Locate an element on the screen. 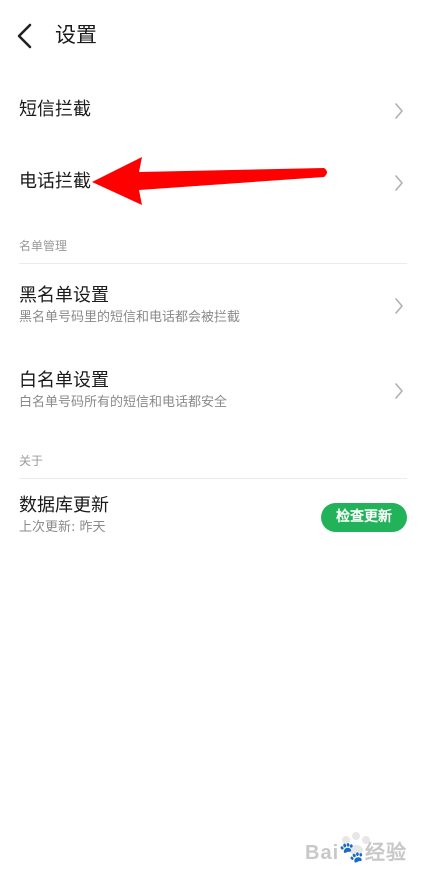 The width and height of the screenshot is (422, 881). watermark-text: Bai🐾经验 is located at coordinates (356, 853).